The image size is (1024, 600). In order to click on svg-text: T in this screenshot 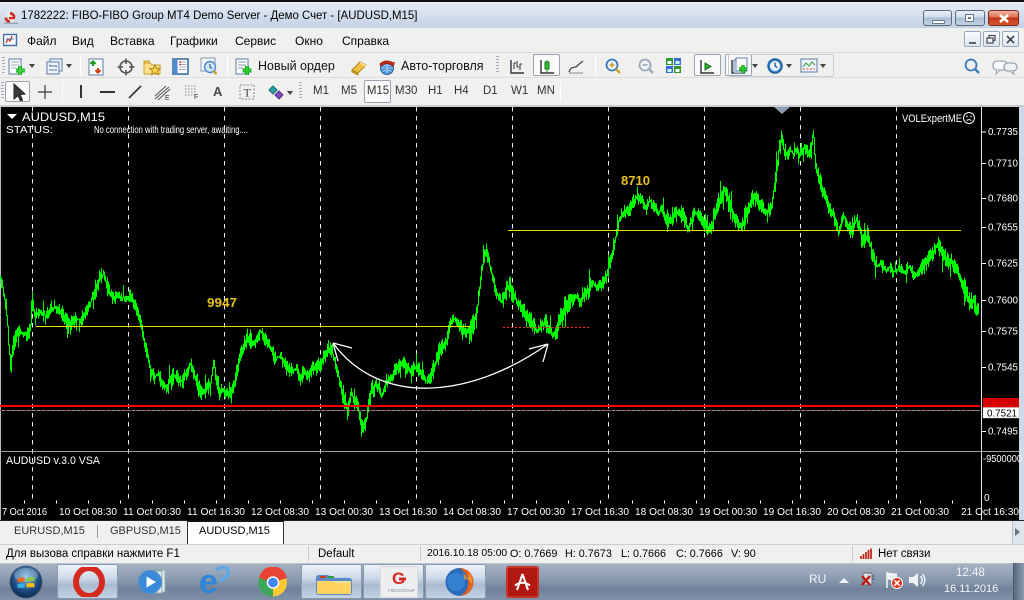, I will do `click(248, 93)`.